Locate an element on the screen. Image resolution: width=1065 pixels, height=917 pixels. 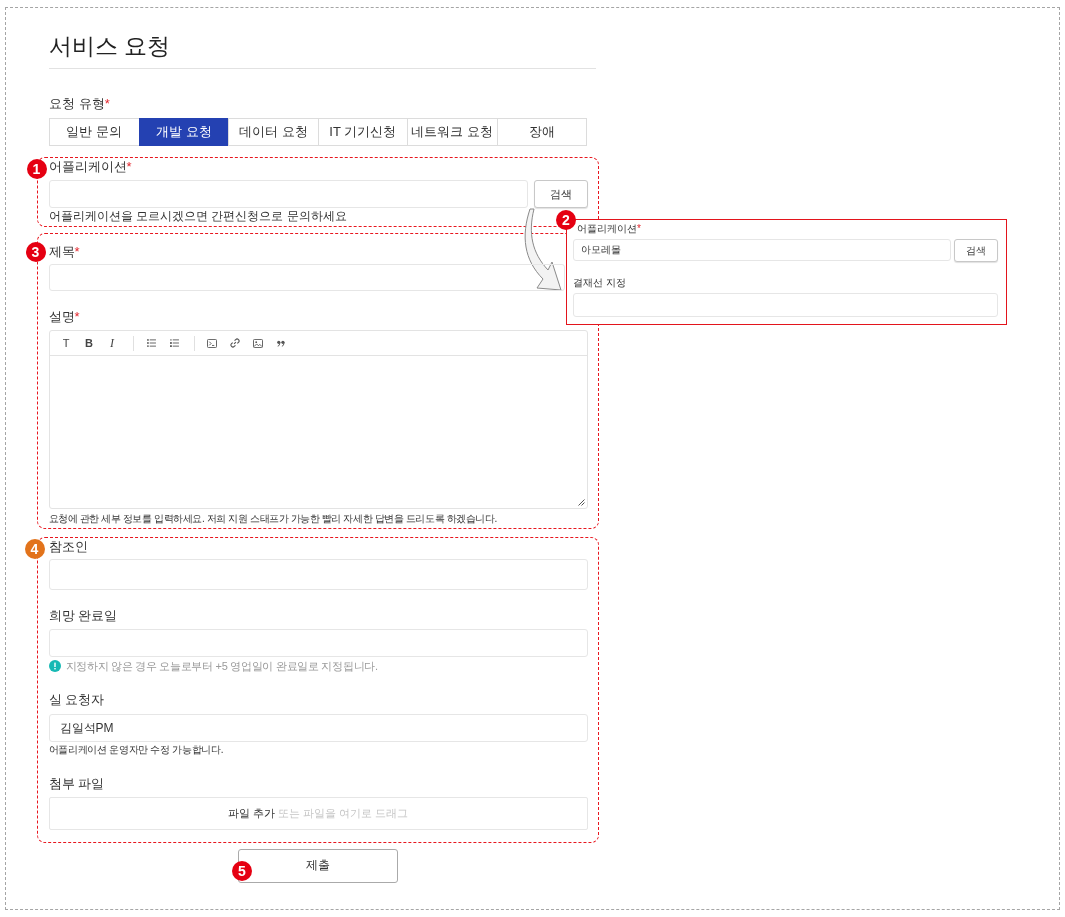
cc-input is located at coordinates (318, 574).